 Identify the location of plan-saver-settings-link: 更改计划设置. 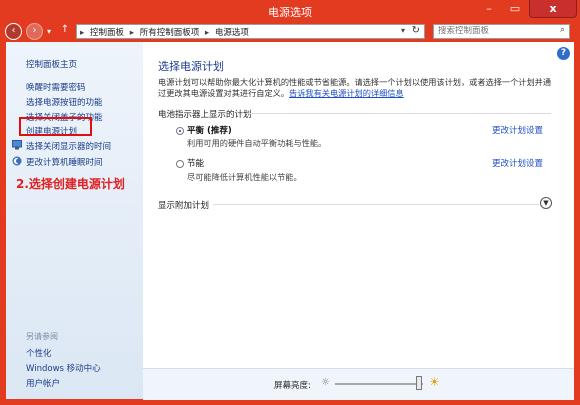
(517, 163).